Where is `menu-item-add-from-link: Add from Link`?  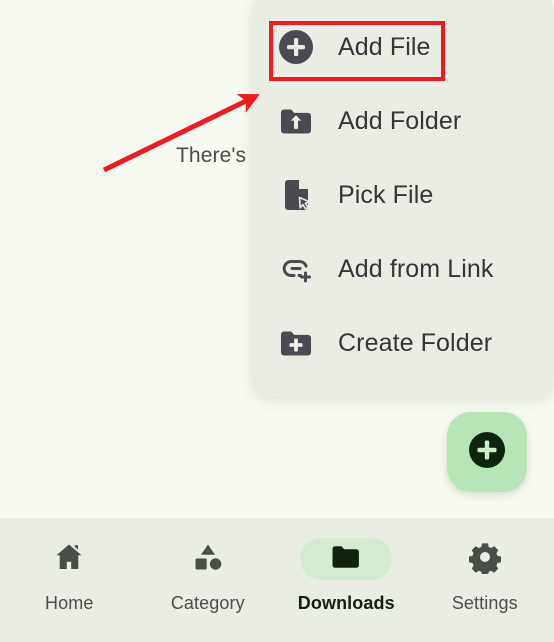
menu-item-add-from-link: Add from Link is located at coordinates (403, 269).